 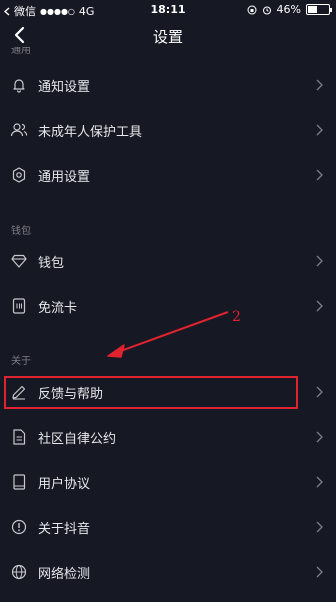 I want to click on row-data-free-card: 免流卡, so click(x=168, y=306).